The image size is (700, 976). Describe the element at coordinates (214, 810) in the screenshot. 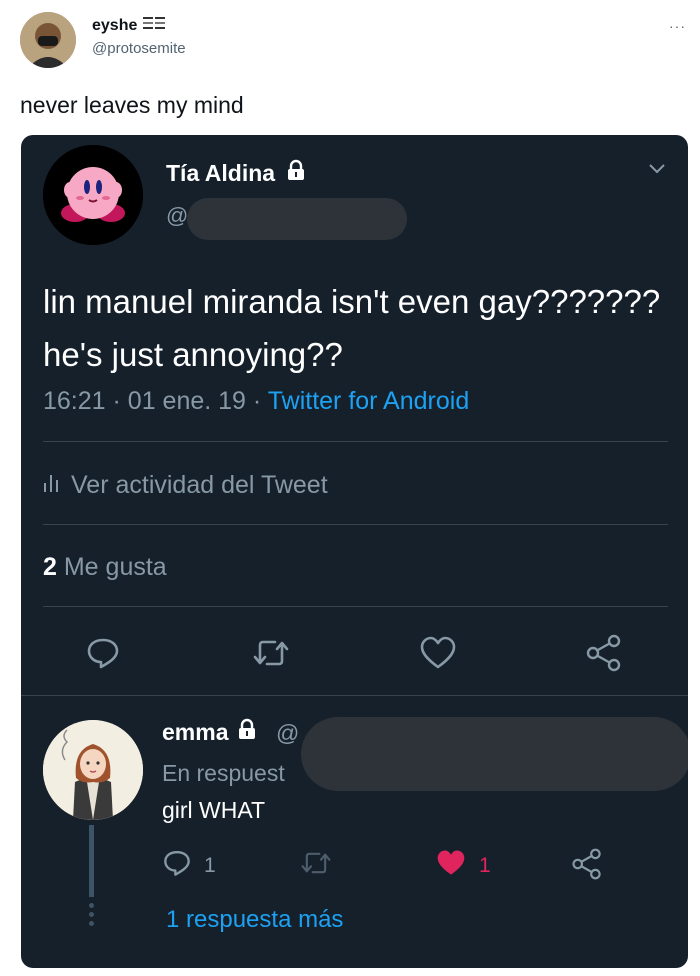

I see `reply-text: girl WHAT` at that location.